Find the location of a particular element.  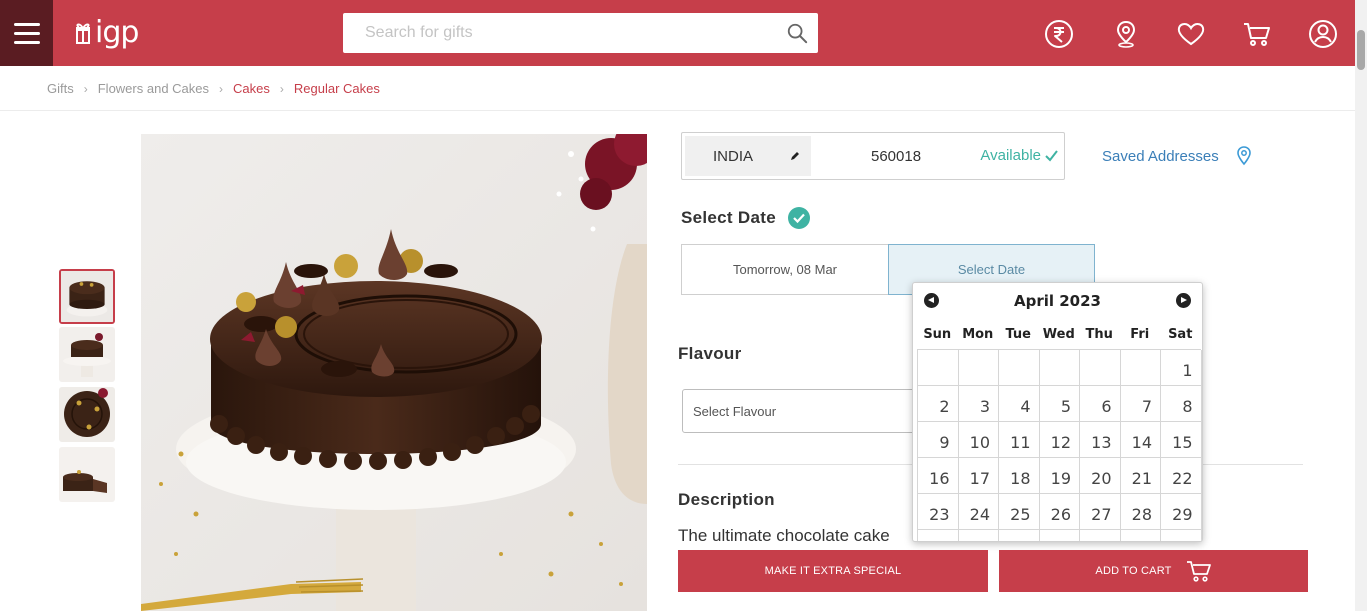

calendar-day: 13 is located at coordinates (1100, 440).